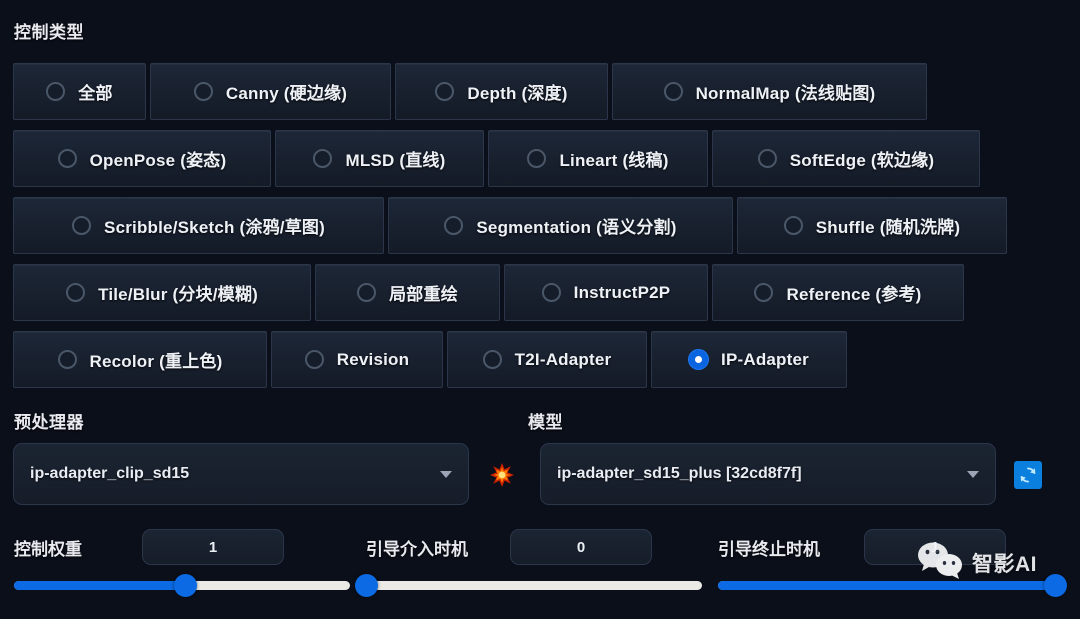  What do you see at coordinates (545, 422) in the screenshot?
I see `model-label: 模型` at bounding box center [545, 422].